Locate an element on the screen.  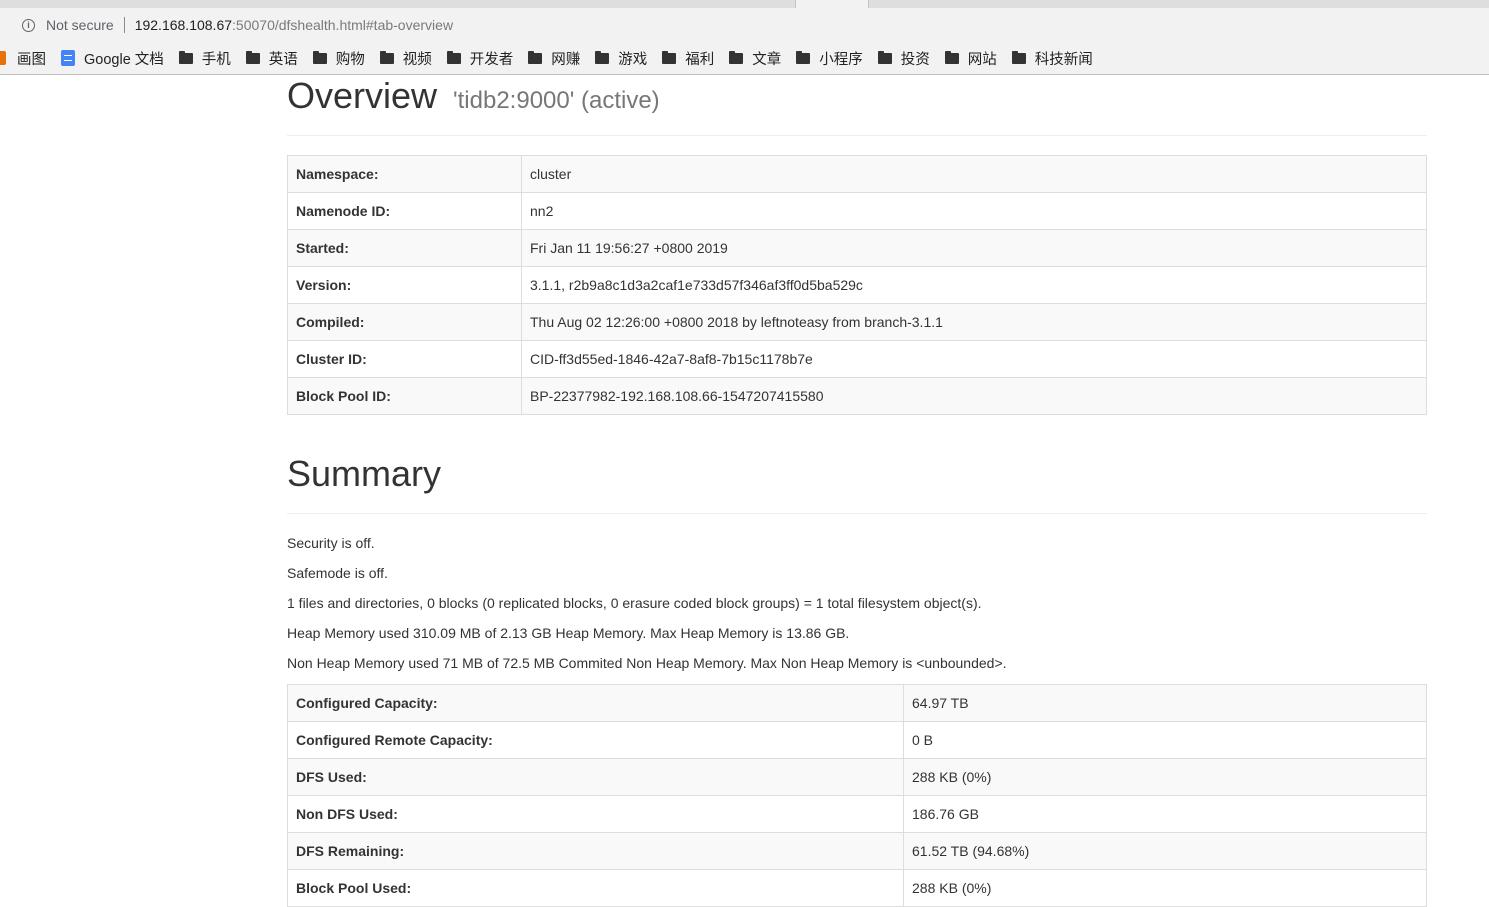
bookmark-label: 文章 is located at coordinates (767, 59).